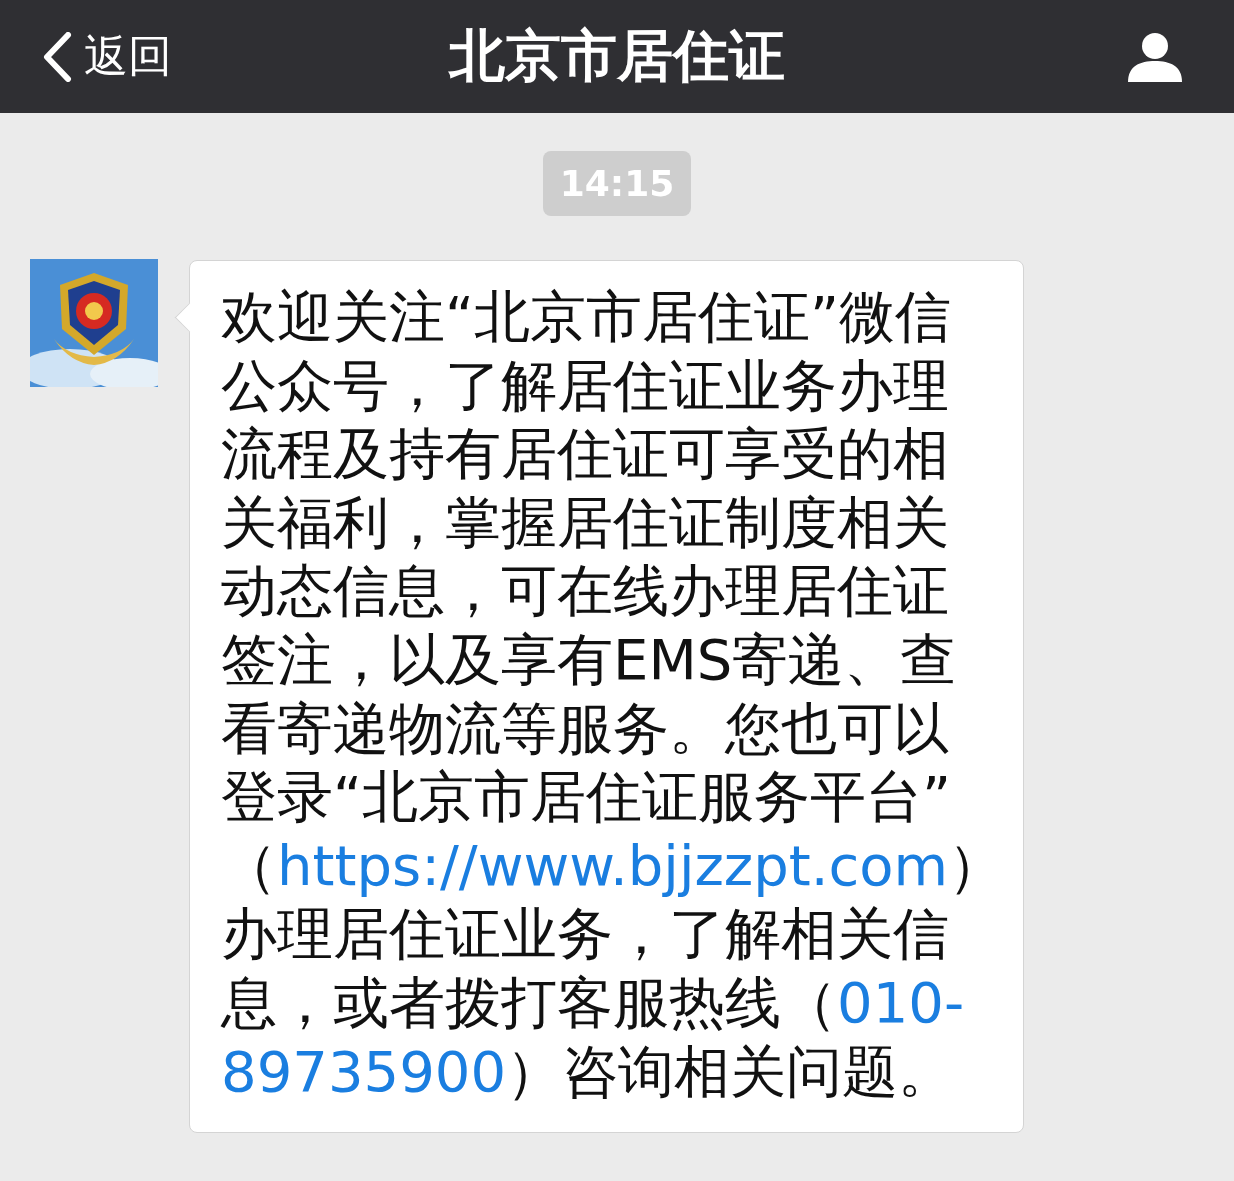 This screenshot has height=1181, width=1234. Describe the element at coordinates (585, 385) in the screenshot. I see `message-line: 公众号，了解居住证业务办理` at that location.